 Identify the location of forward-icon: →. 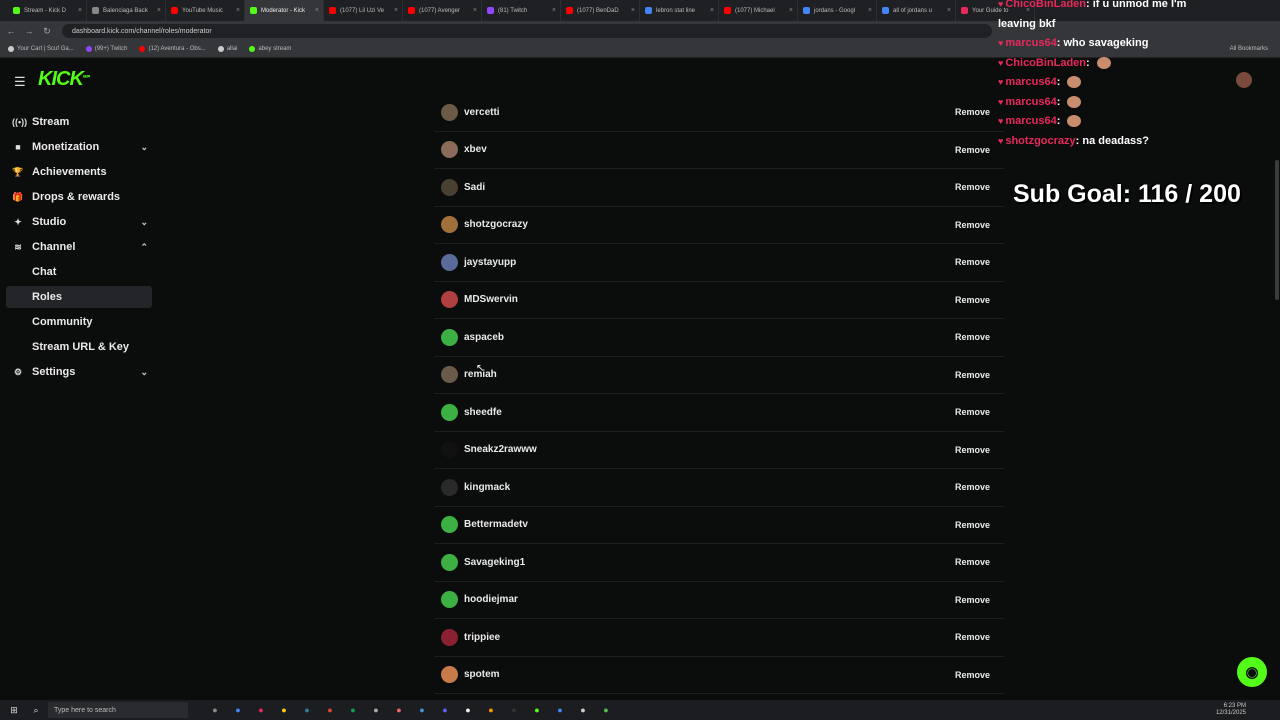
(29, 31).